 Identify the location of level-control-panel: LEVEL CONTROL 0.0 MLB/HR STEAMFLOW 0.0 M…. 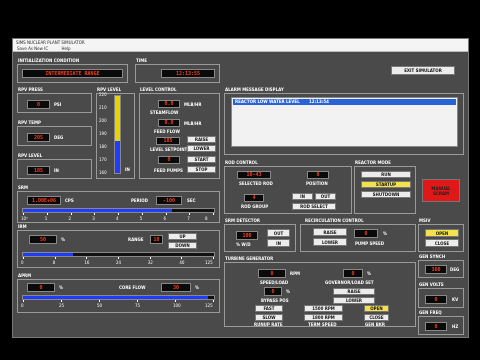
(179, 133).